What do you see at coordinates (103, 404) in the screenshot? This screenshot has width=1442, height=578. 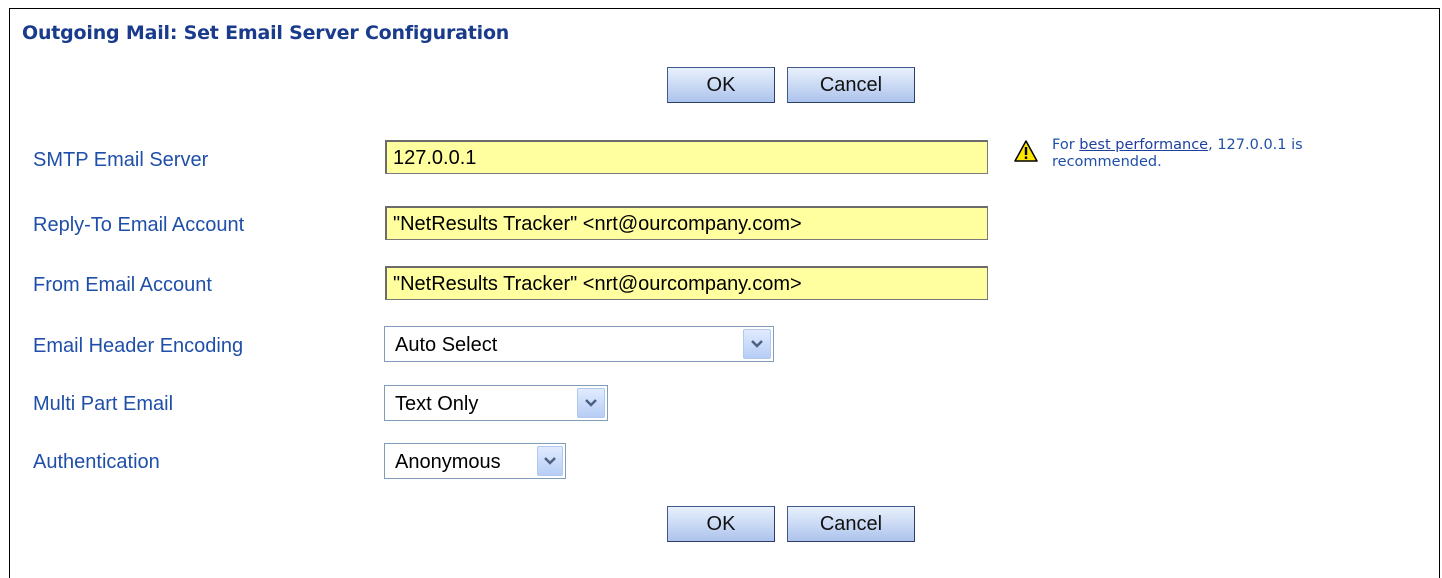 I see `multipart-label: Multi Part Email` at bounding box center [103, 404].